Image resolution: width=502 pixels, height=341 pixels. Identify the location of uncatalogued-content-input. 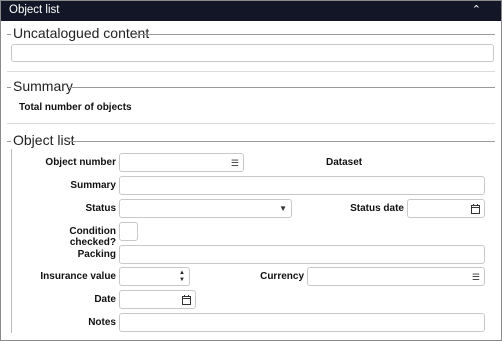
(252, 53).